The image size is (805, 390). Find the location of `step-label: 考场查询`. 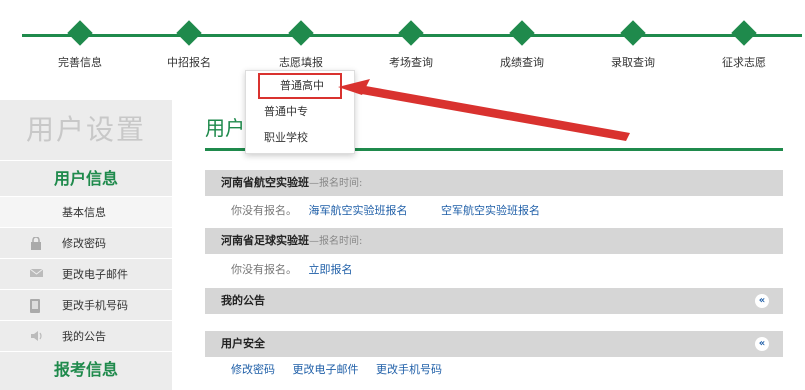

step-label: 考场查询 is located at coordinates (411, 62).